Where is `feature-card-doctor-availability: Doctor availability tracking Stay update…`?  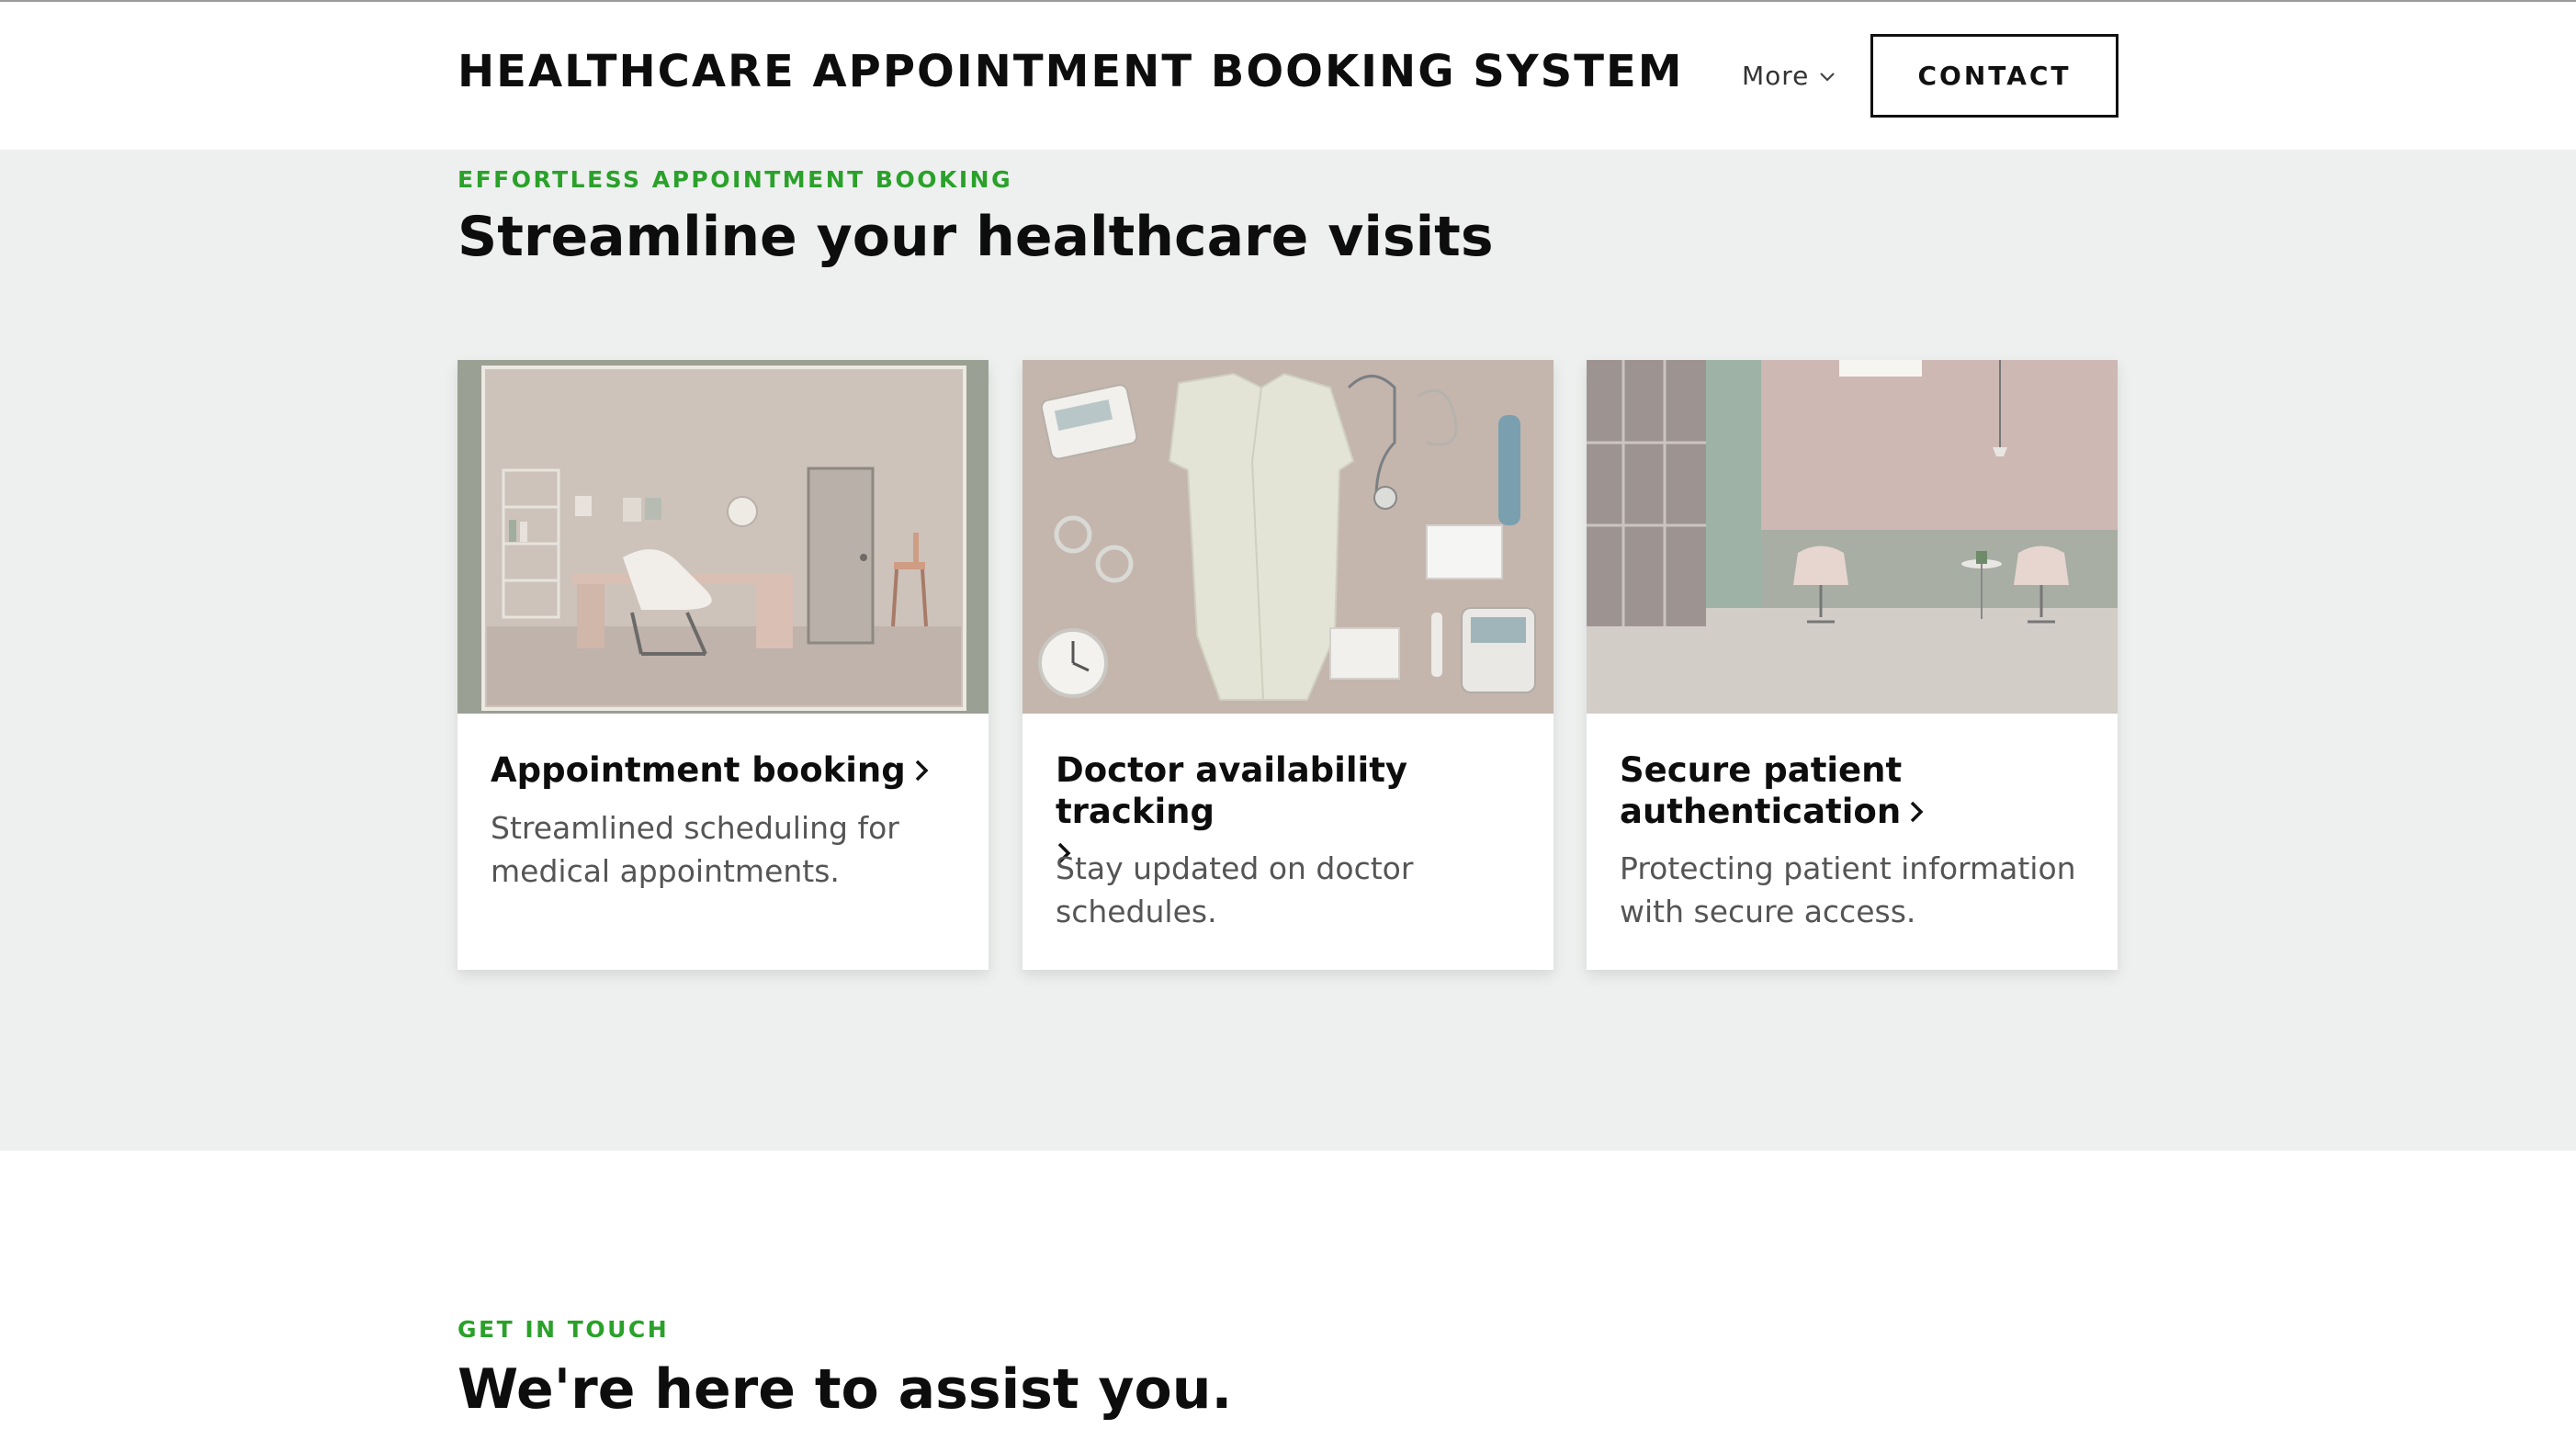
feature-card-doctor-availability: Doctor availability tracking Stay update… is located at coordinates (1288, 665).